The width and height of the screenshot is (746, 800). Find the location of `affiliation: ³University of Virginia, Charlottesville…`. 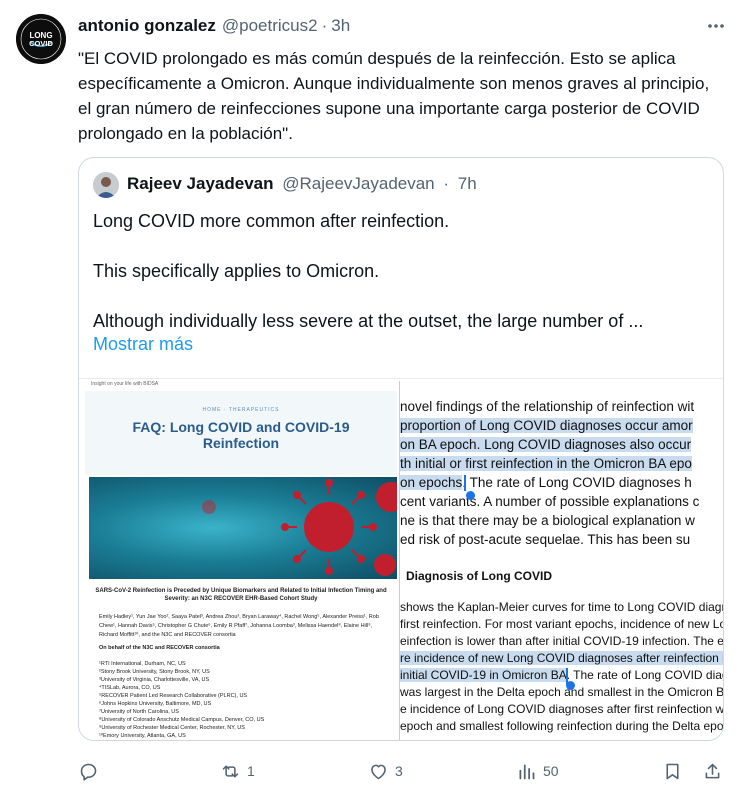

affiliation: ³University of Virginia, Charlottesville… is located at coordinates (154, 680).